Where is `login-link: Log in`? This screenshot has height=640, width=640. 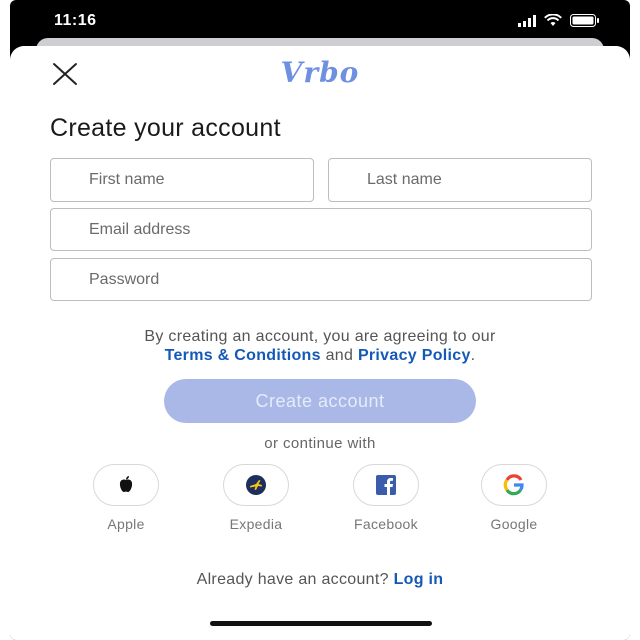
login-link: Log in is located at coordinates (419, 579).